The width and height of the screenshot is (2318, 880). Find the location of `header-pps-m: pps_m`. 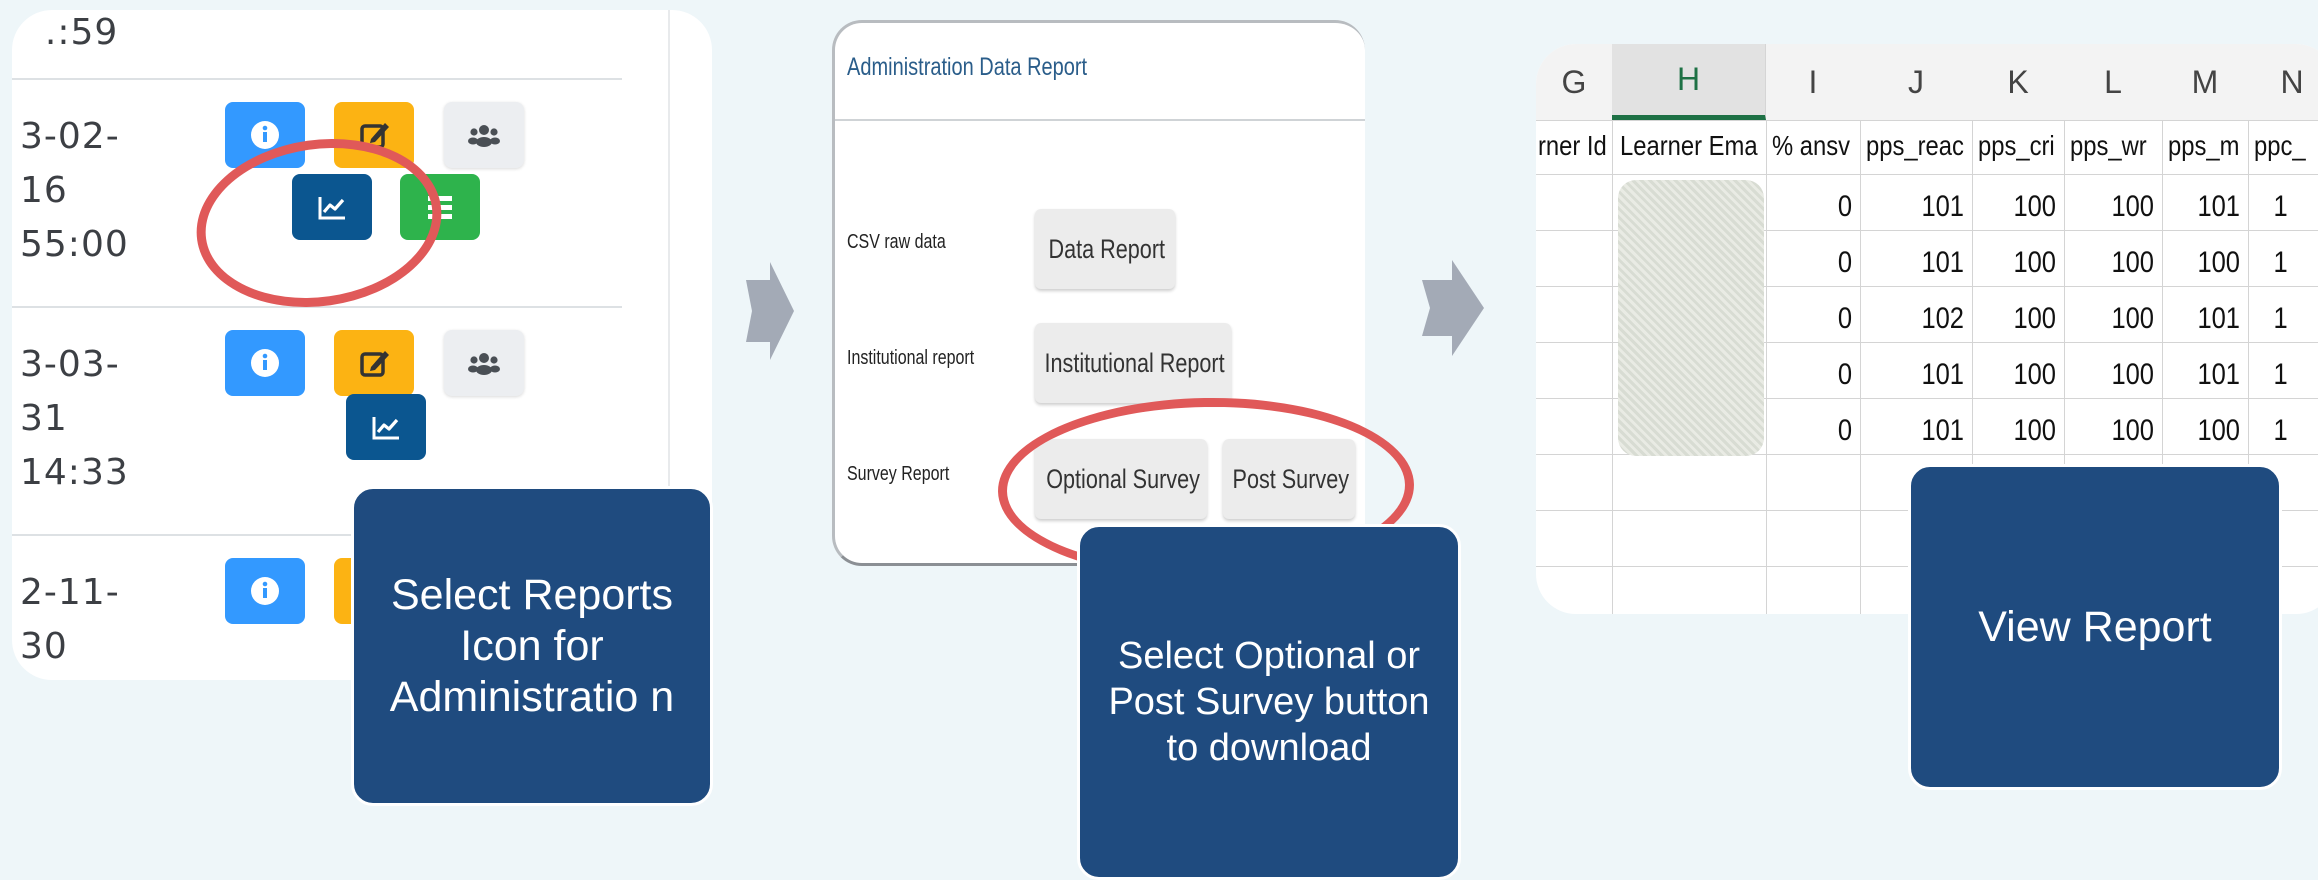

header-pps-m: pps_m is located at coordinates (2204, 145).